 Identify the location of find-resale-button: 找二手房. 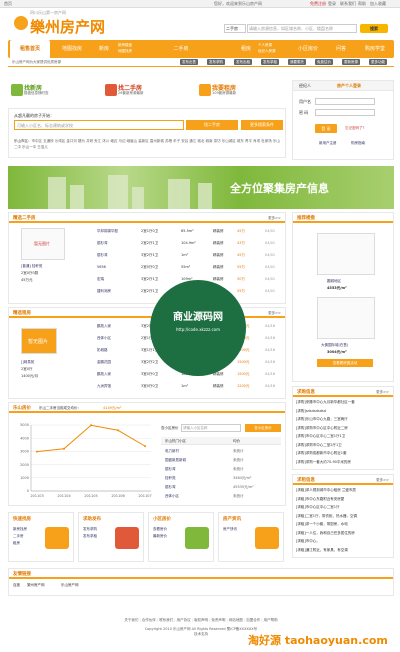
(212, 125).